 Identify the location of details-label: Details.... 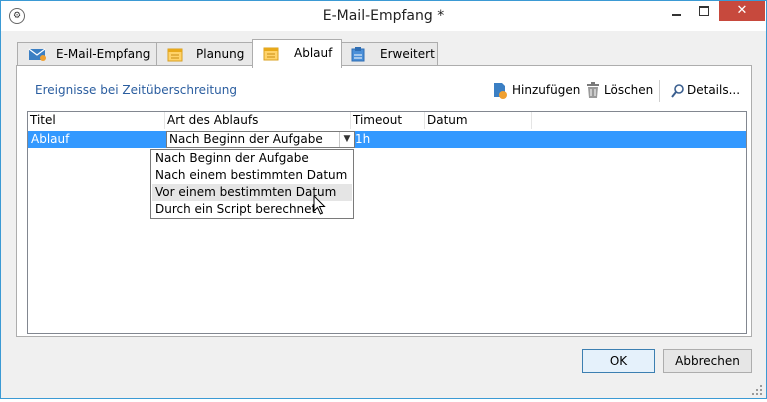
(714, 90).